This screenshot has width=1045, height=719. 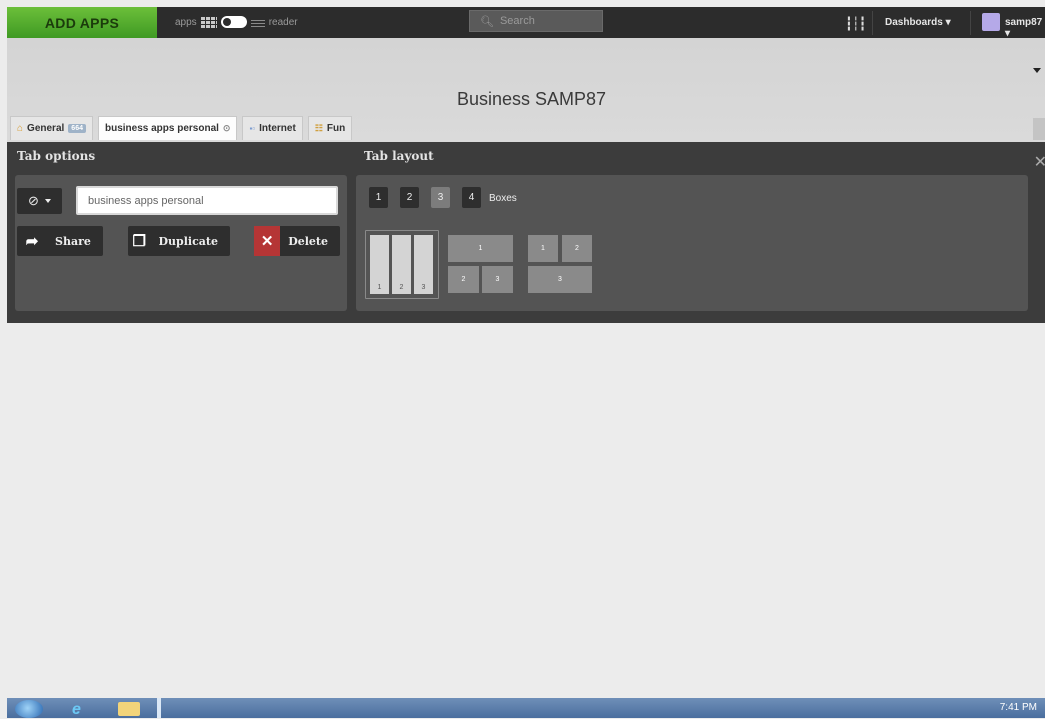 What do you see at coordinates (503, 198) in the screenshot?
I see `boxes-label: Boxes` at bounding box center [503, 198].